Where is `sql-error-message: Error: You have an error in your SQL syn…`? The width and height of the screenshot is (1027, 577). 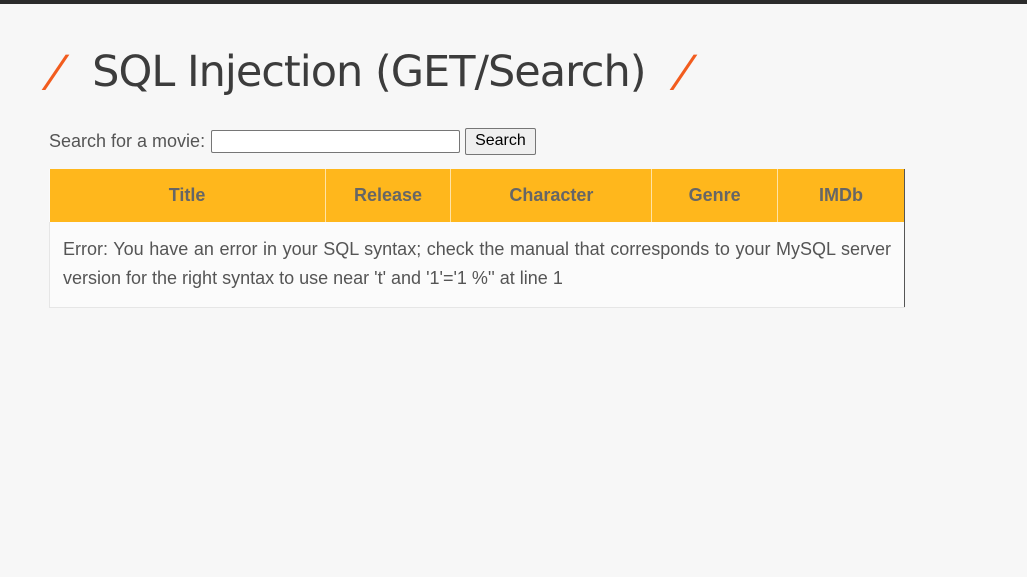 sql-error-message: Error: You have an error in your SQL syn… is located at coordinates (477, 265).